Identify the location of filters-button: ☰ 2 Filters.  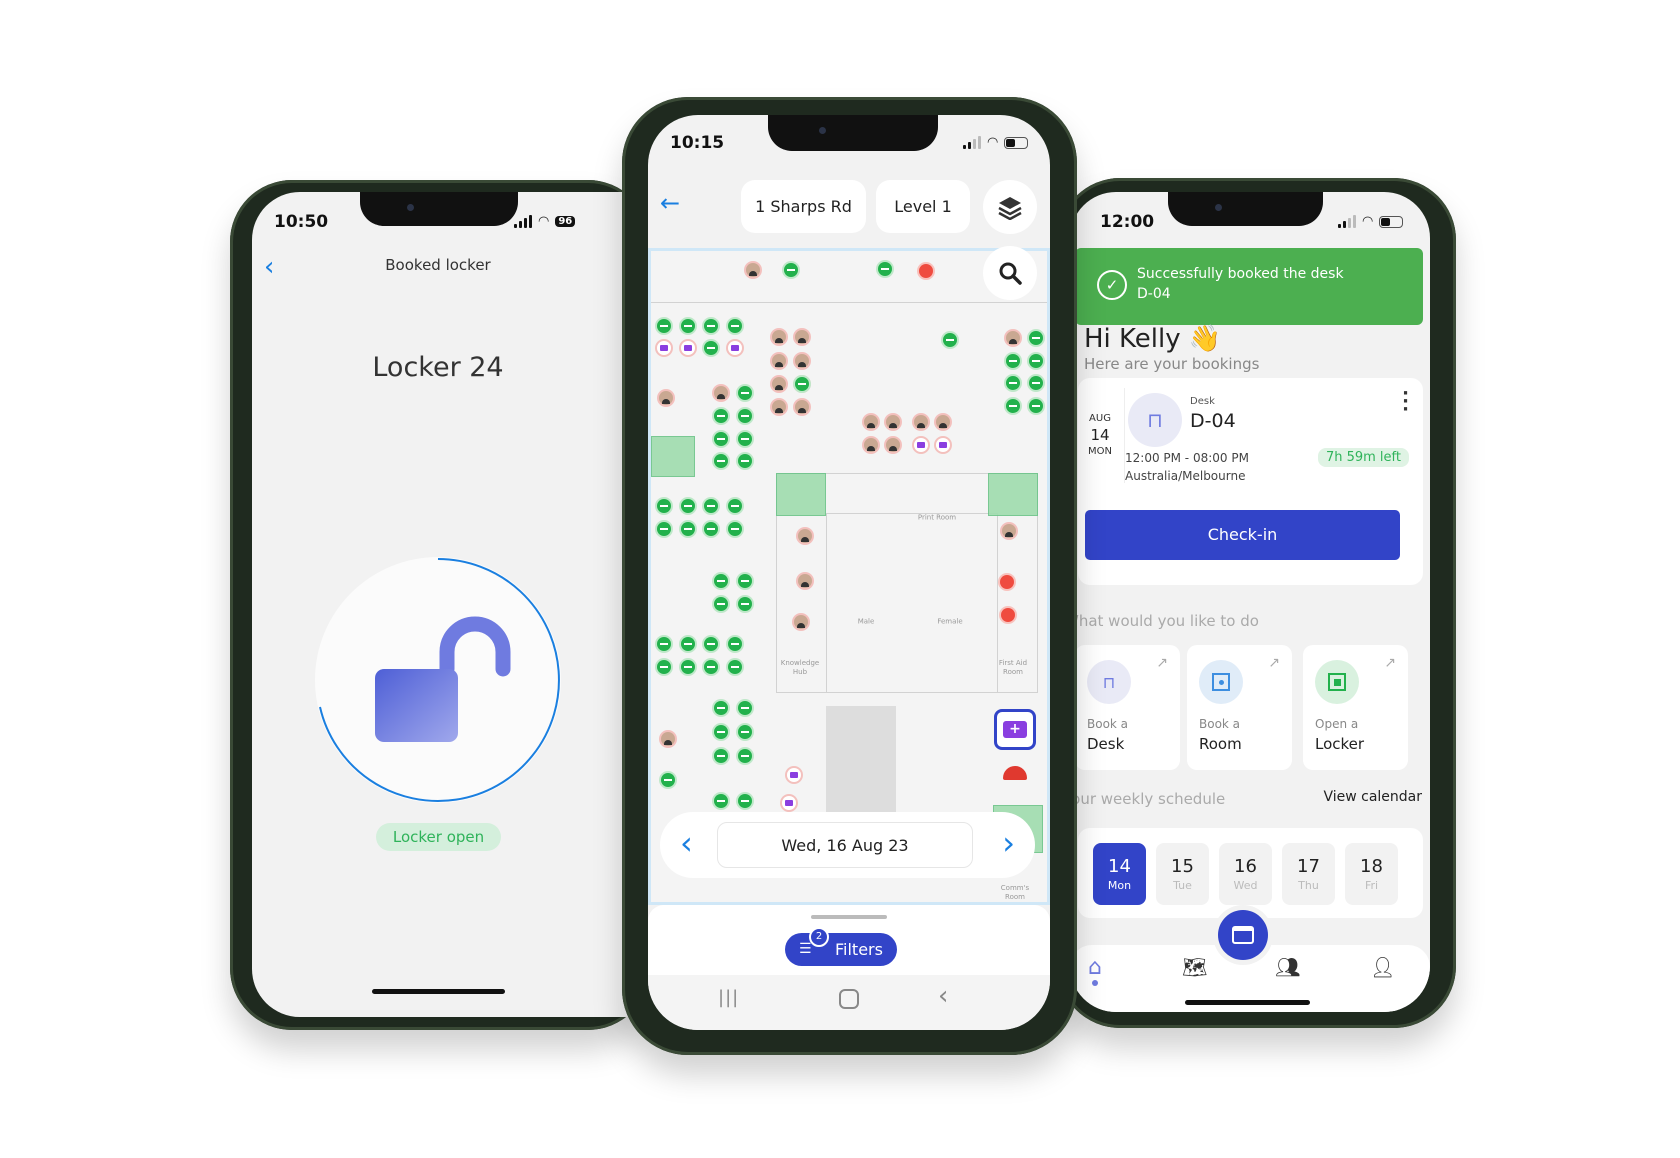
(841, 946).